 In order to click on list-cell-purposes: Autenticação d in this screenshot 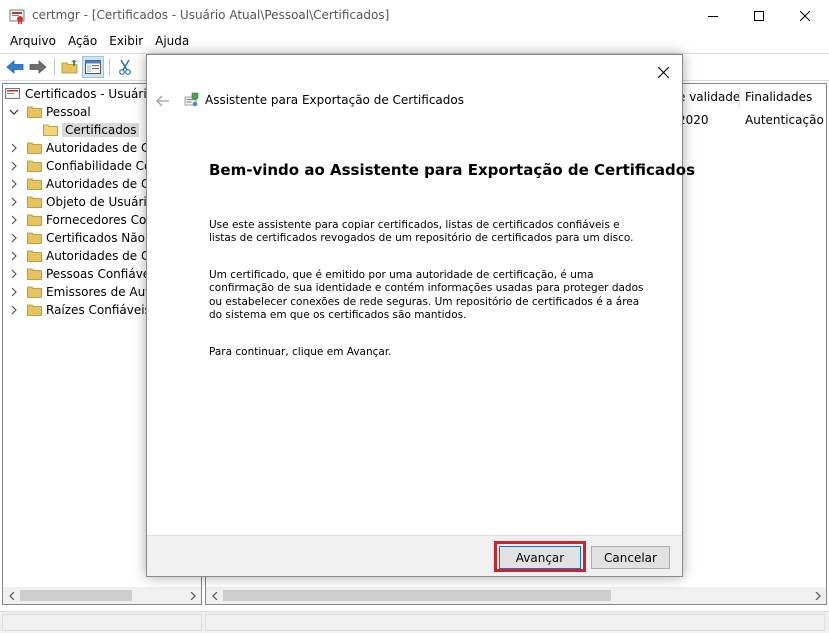, I will do `click(785, 122)`.